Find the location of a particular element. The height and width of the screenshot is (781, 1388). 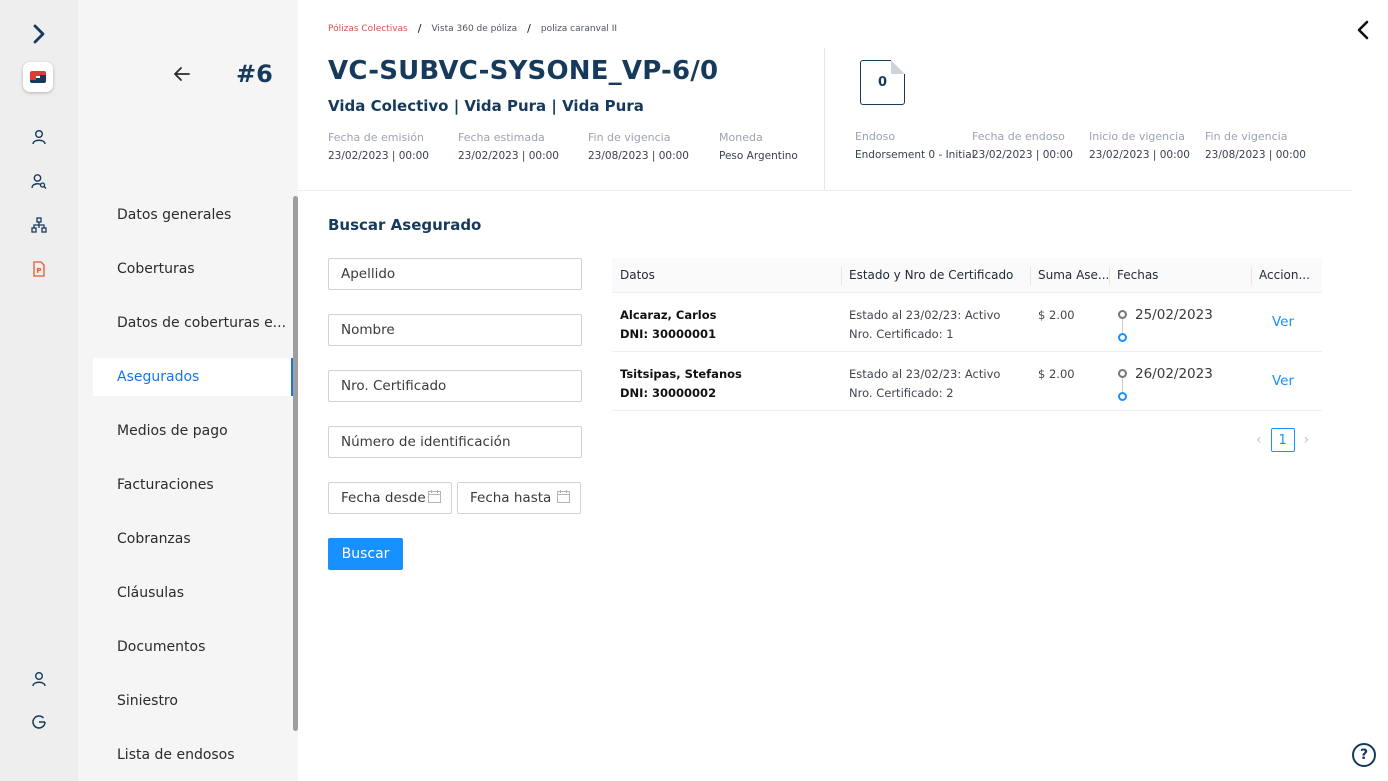

section-divider is located at coordinates (825, 190).